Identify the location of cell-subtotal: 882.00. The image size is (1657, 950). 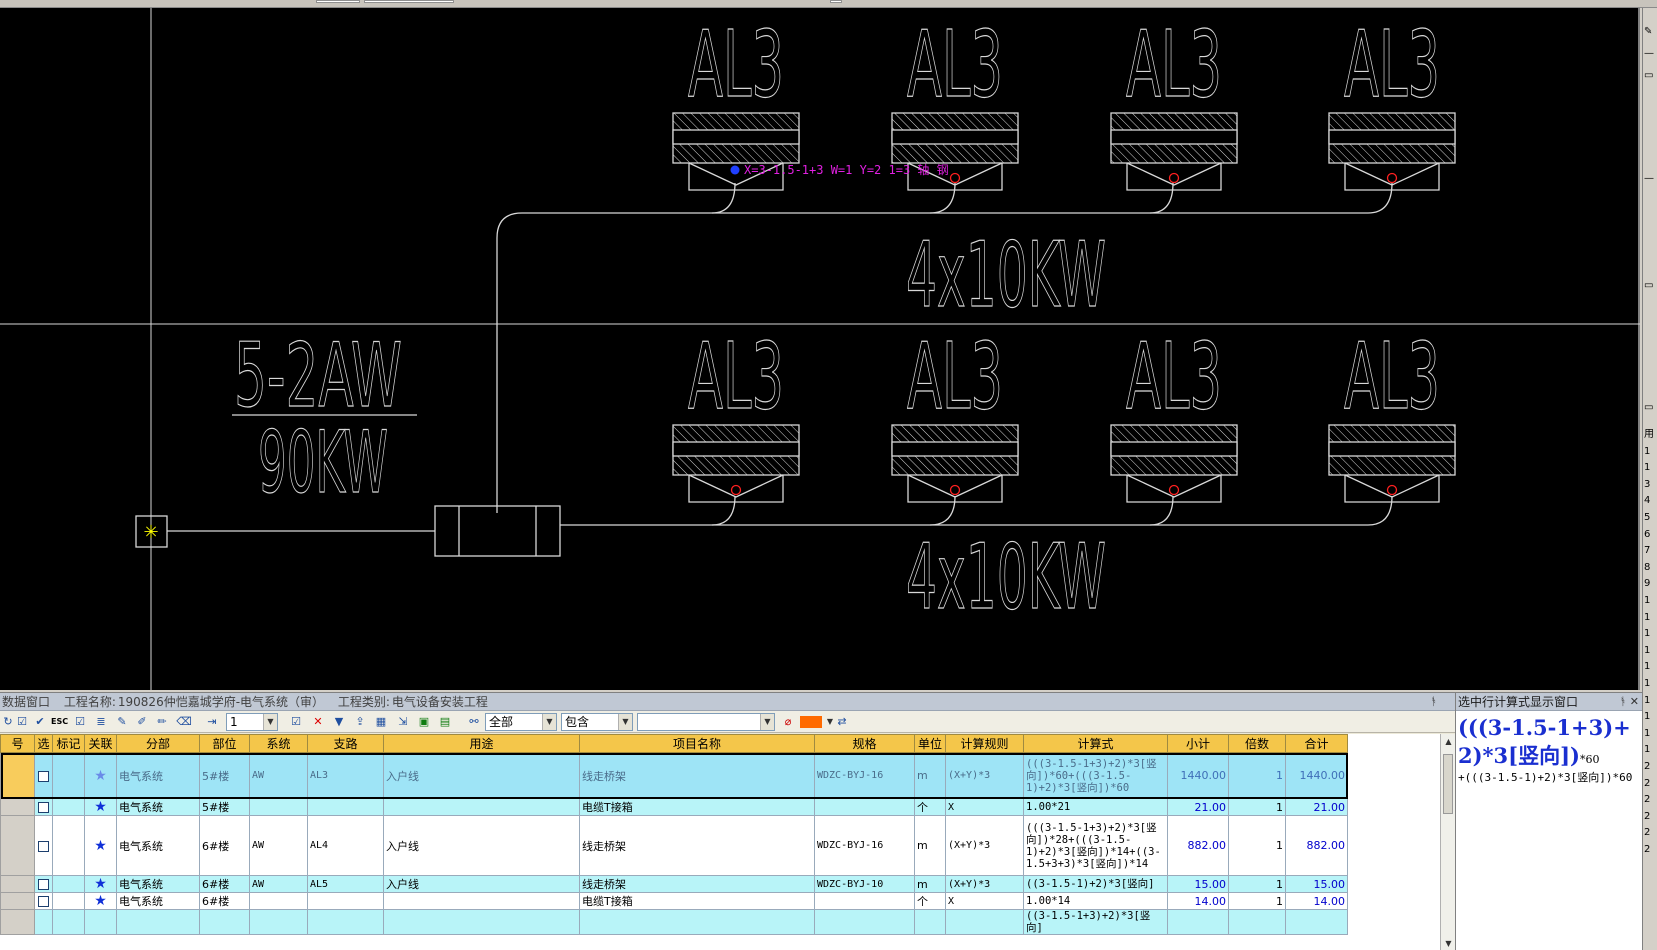
(1198, 845).